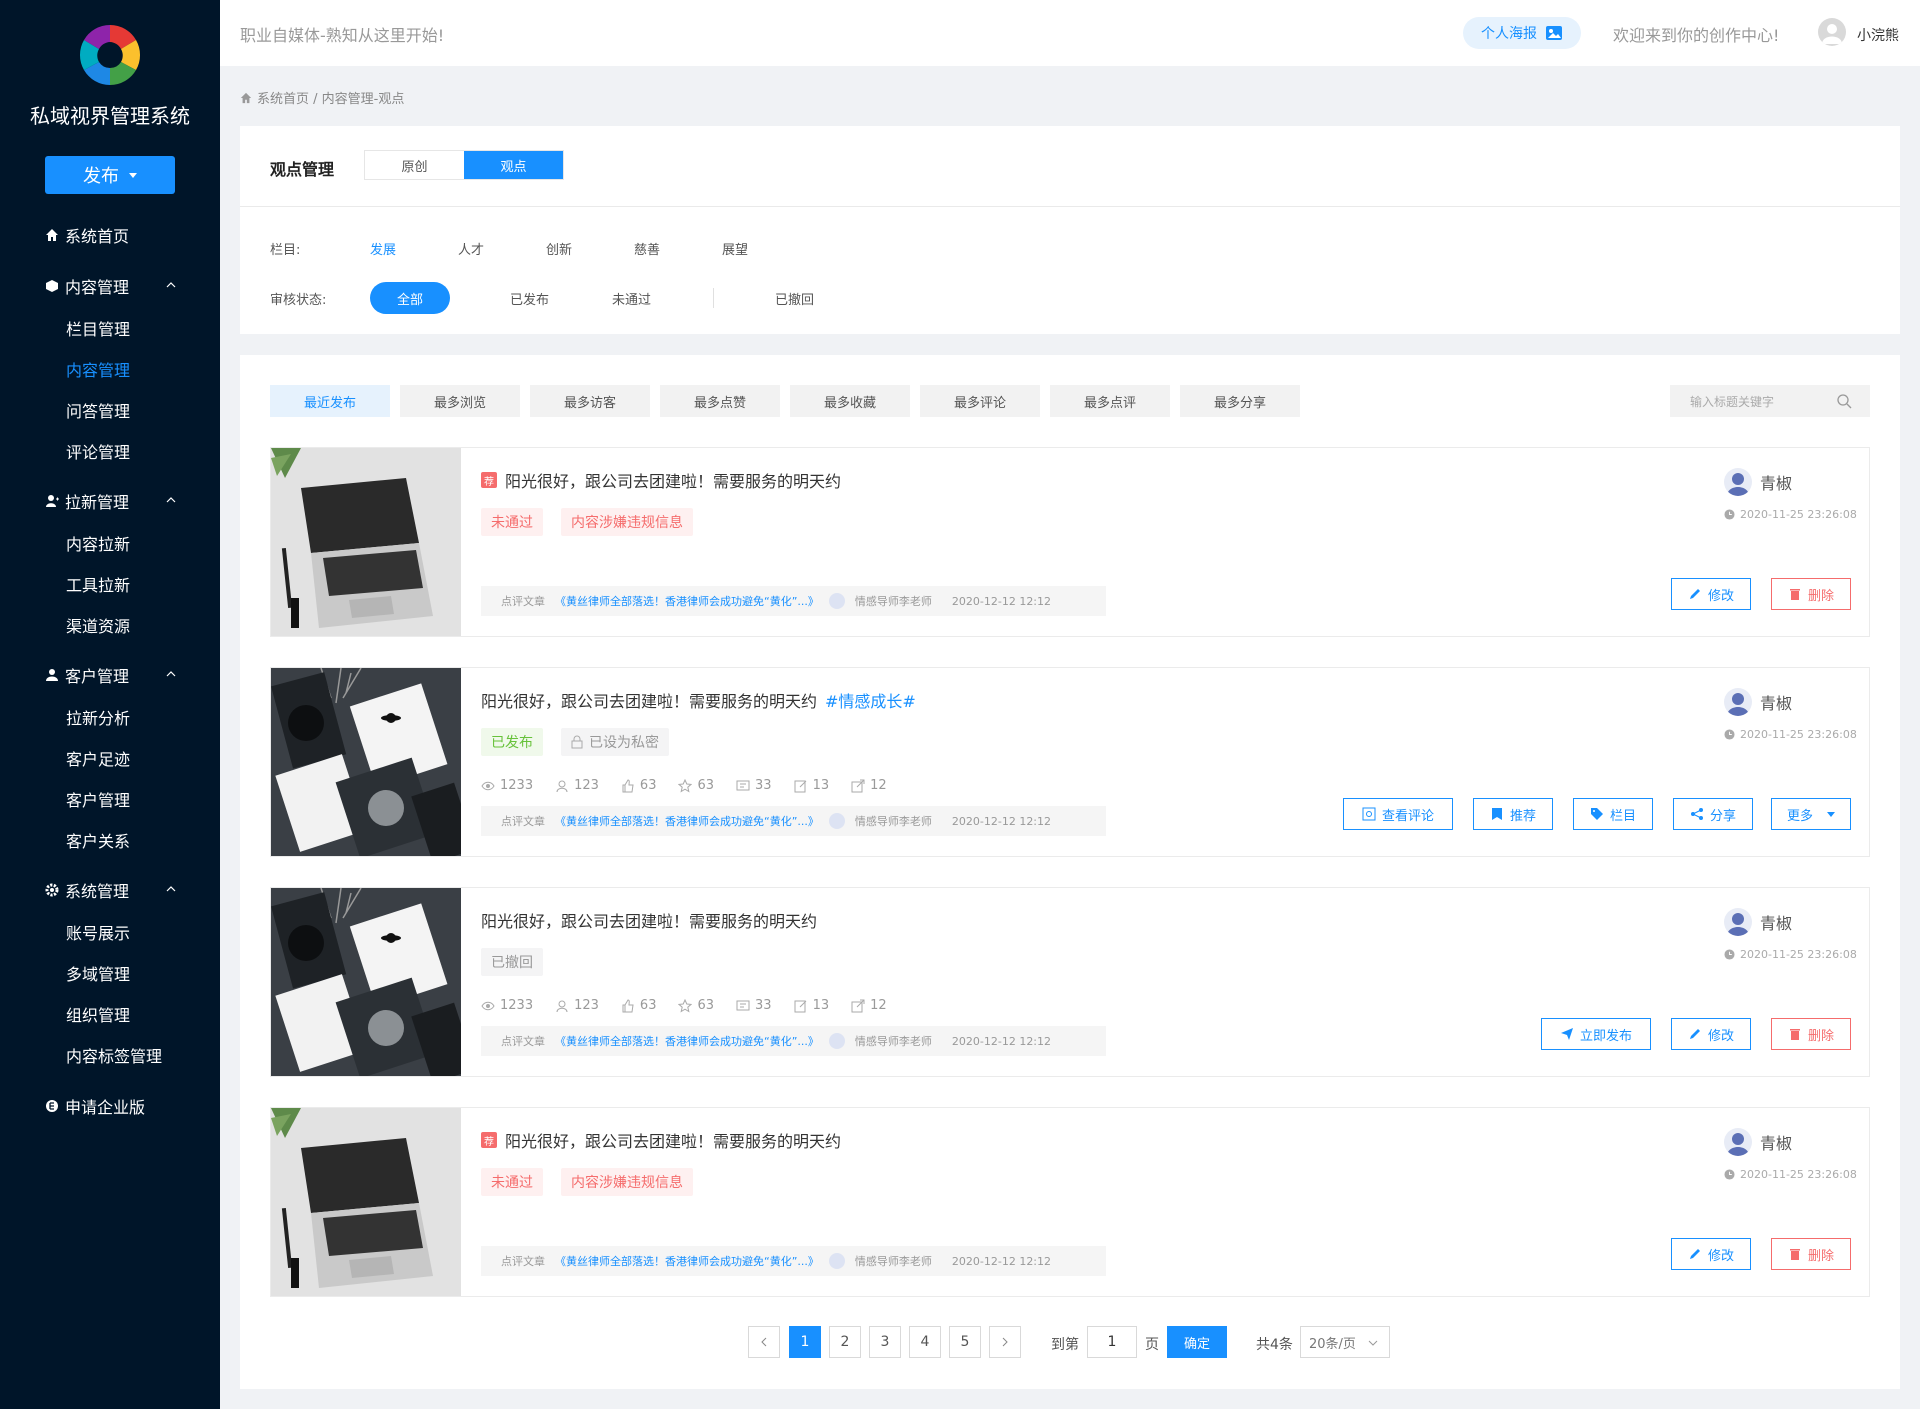 The width and height of the screenshot is (1920, 1409). Describe the element at coordinates (1005, 1342) in the screenshot. I see `next-page-button` at that location.